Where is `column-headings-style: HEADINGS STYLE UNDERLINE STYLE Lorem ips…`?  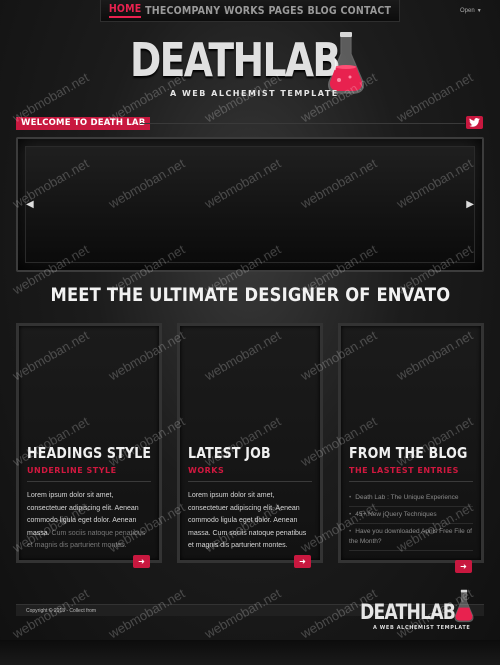 column-headings-style: HEADINGS STYLE UNDERLINE STYLE Lorem ips… is located at coordinates (89, 443).